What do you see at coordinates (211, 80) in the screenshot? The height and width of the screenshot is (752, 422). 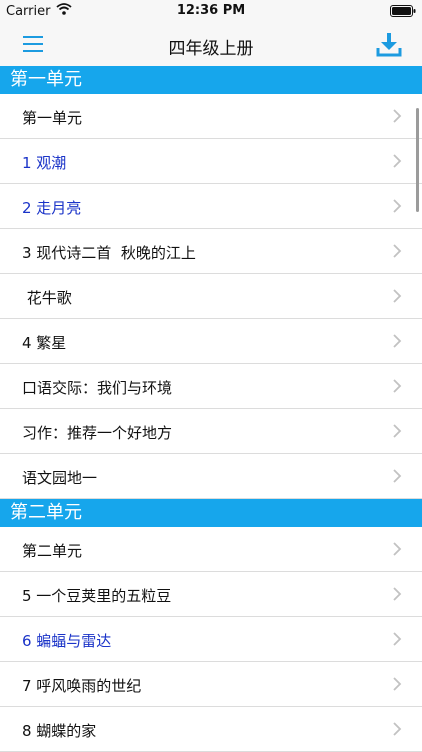 I see `section-header: 第一单元` at bounding box center [211, 80].